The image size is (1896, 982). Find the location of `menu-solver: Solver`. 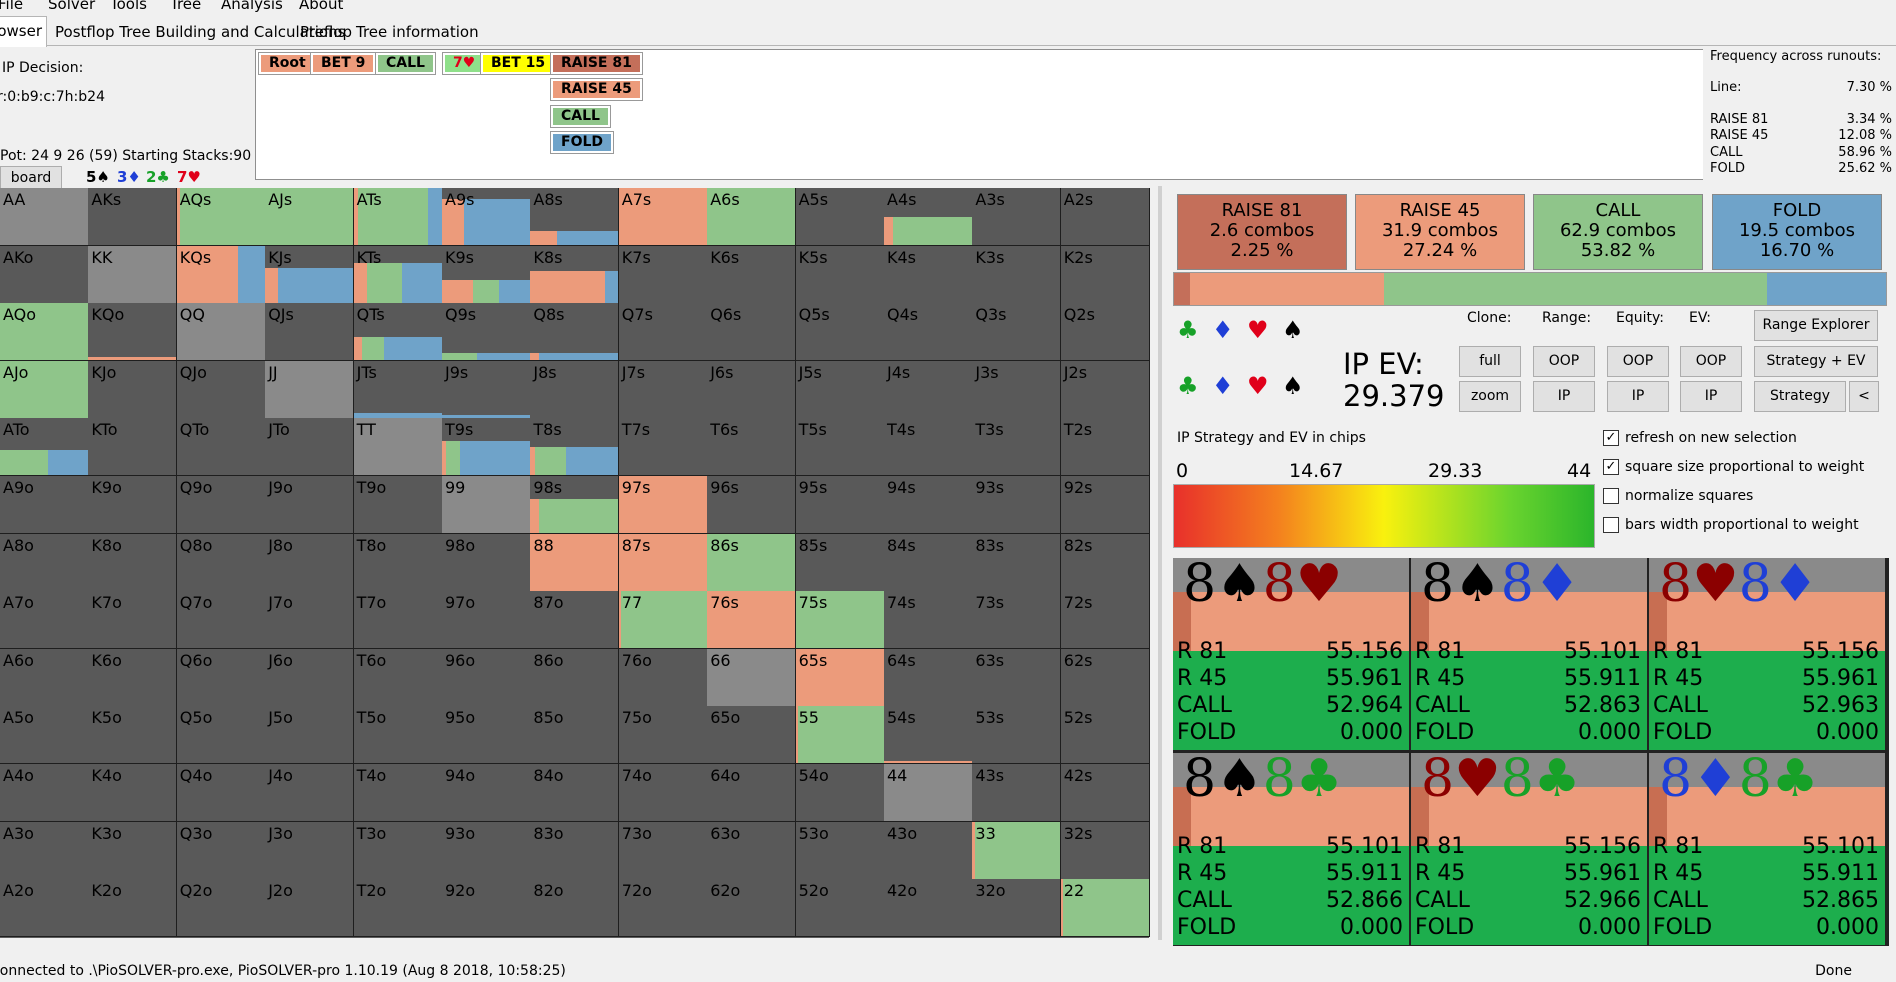

menu-solver: Solver is located at coordinates (71, 6).